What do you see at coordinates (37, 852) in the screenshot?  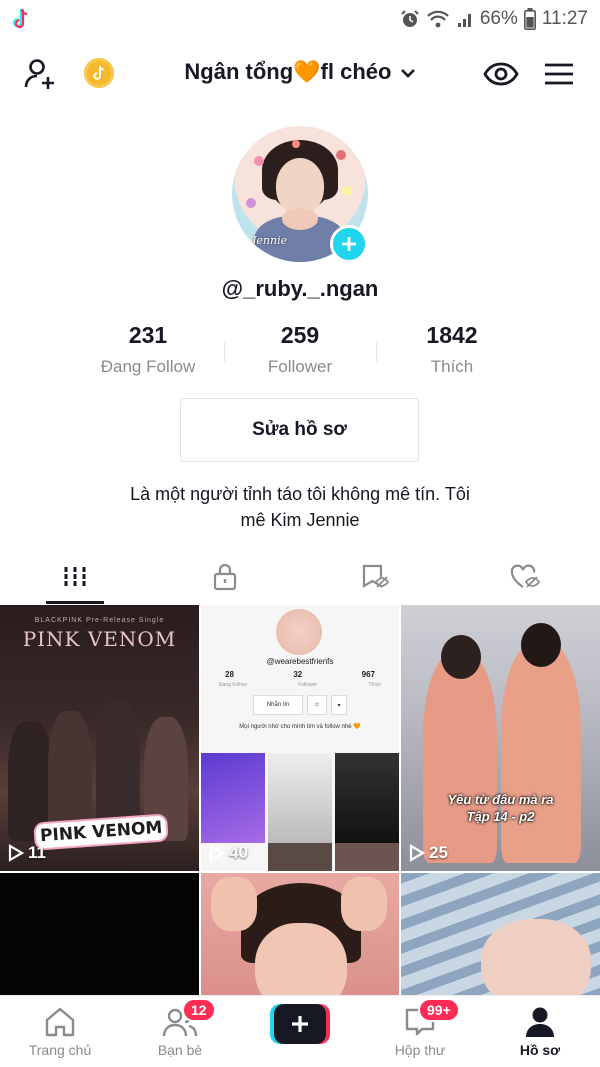 I see `view-count-value: 11` at bounding box center [37, 852].